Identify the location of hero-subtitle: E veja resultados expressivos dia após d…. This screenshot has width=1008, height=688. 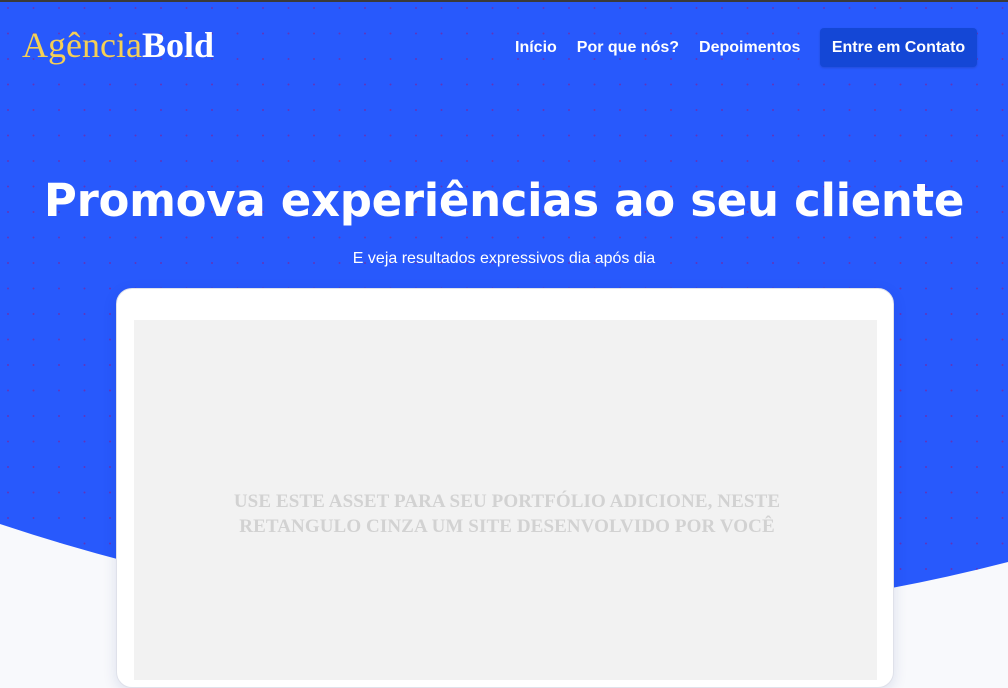
(504, 258).